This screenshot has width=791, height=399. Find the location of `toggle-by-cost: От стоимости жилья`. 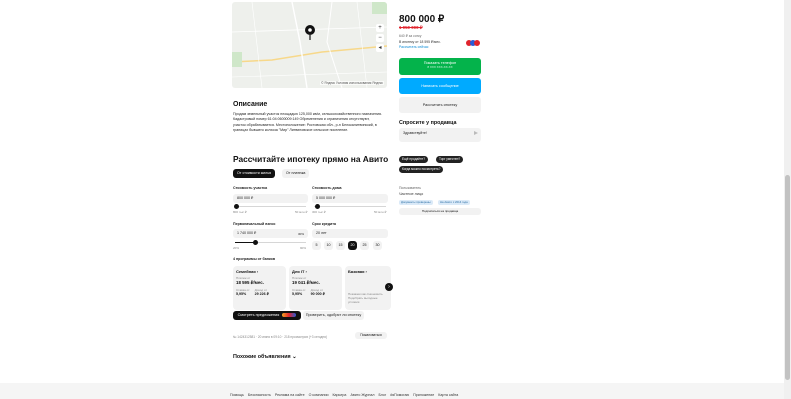

toggle-by-cost: От стоимости жилья is located at coordinates (254, 173).